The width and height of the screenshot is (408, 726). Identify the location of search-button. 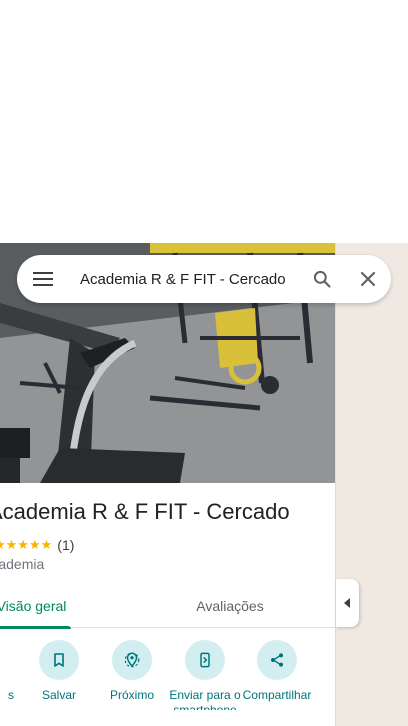
(322, 279).